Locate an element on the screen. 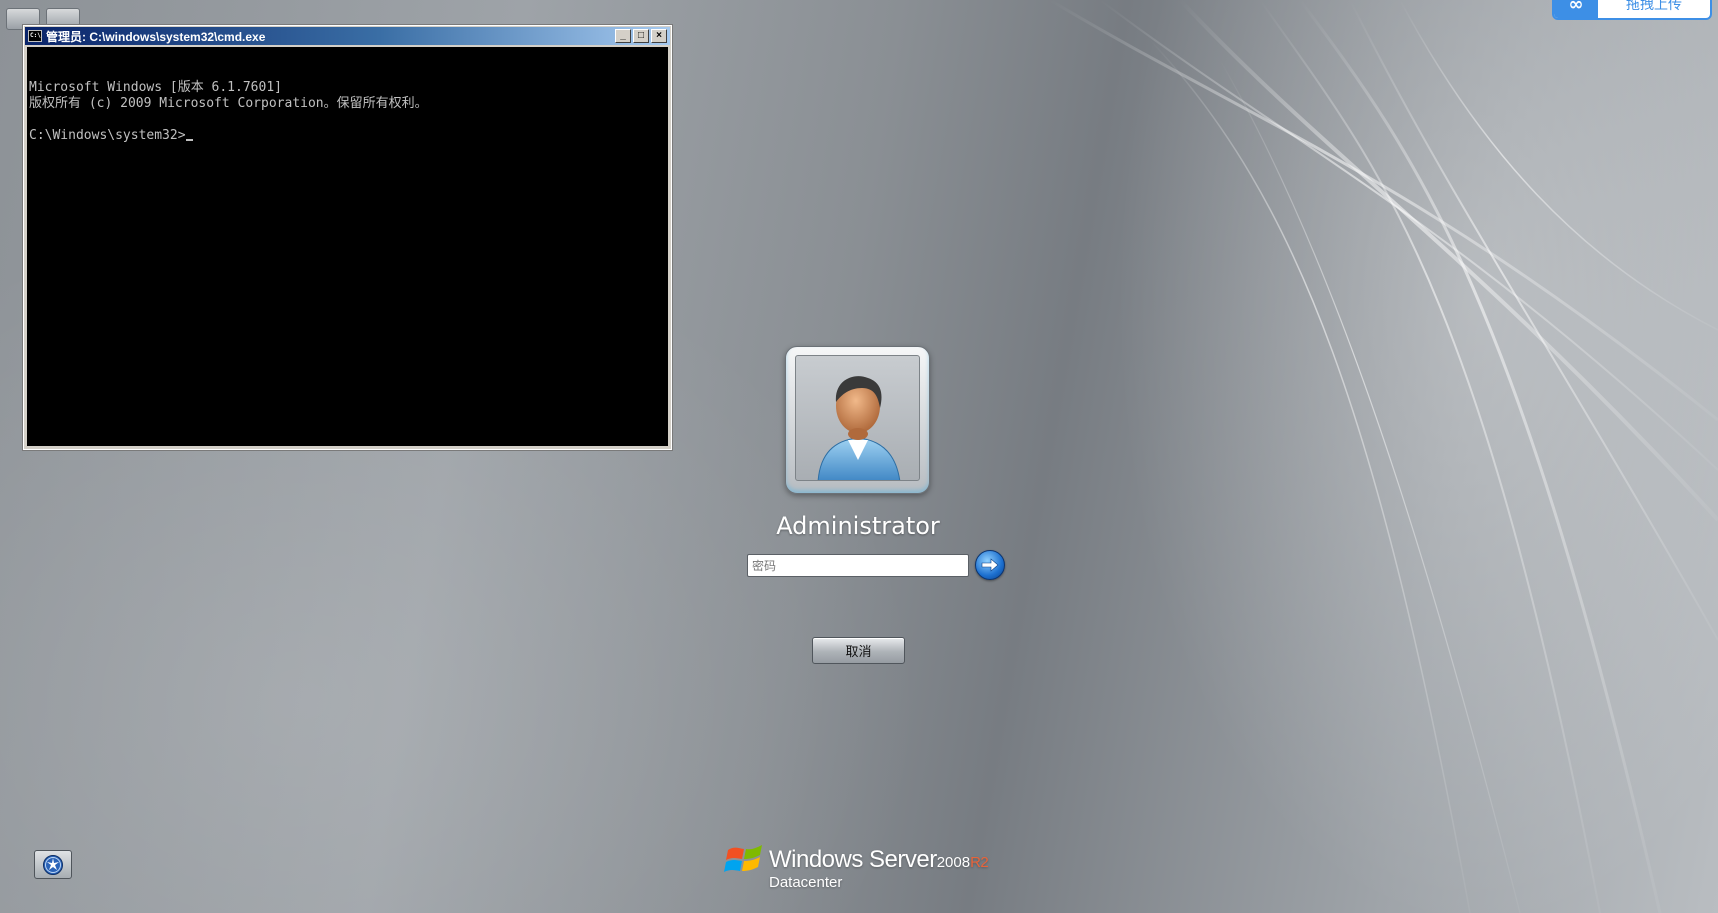  user-avatar-icon is located at coordinates (859, 428).